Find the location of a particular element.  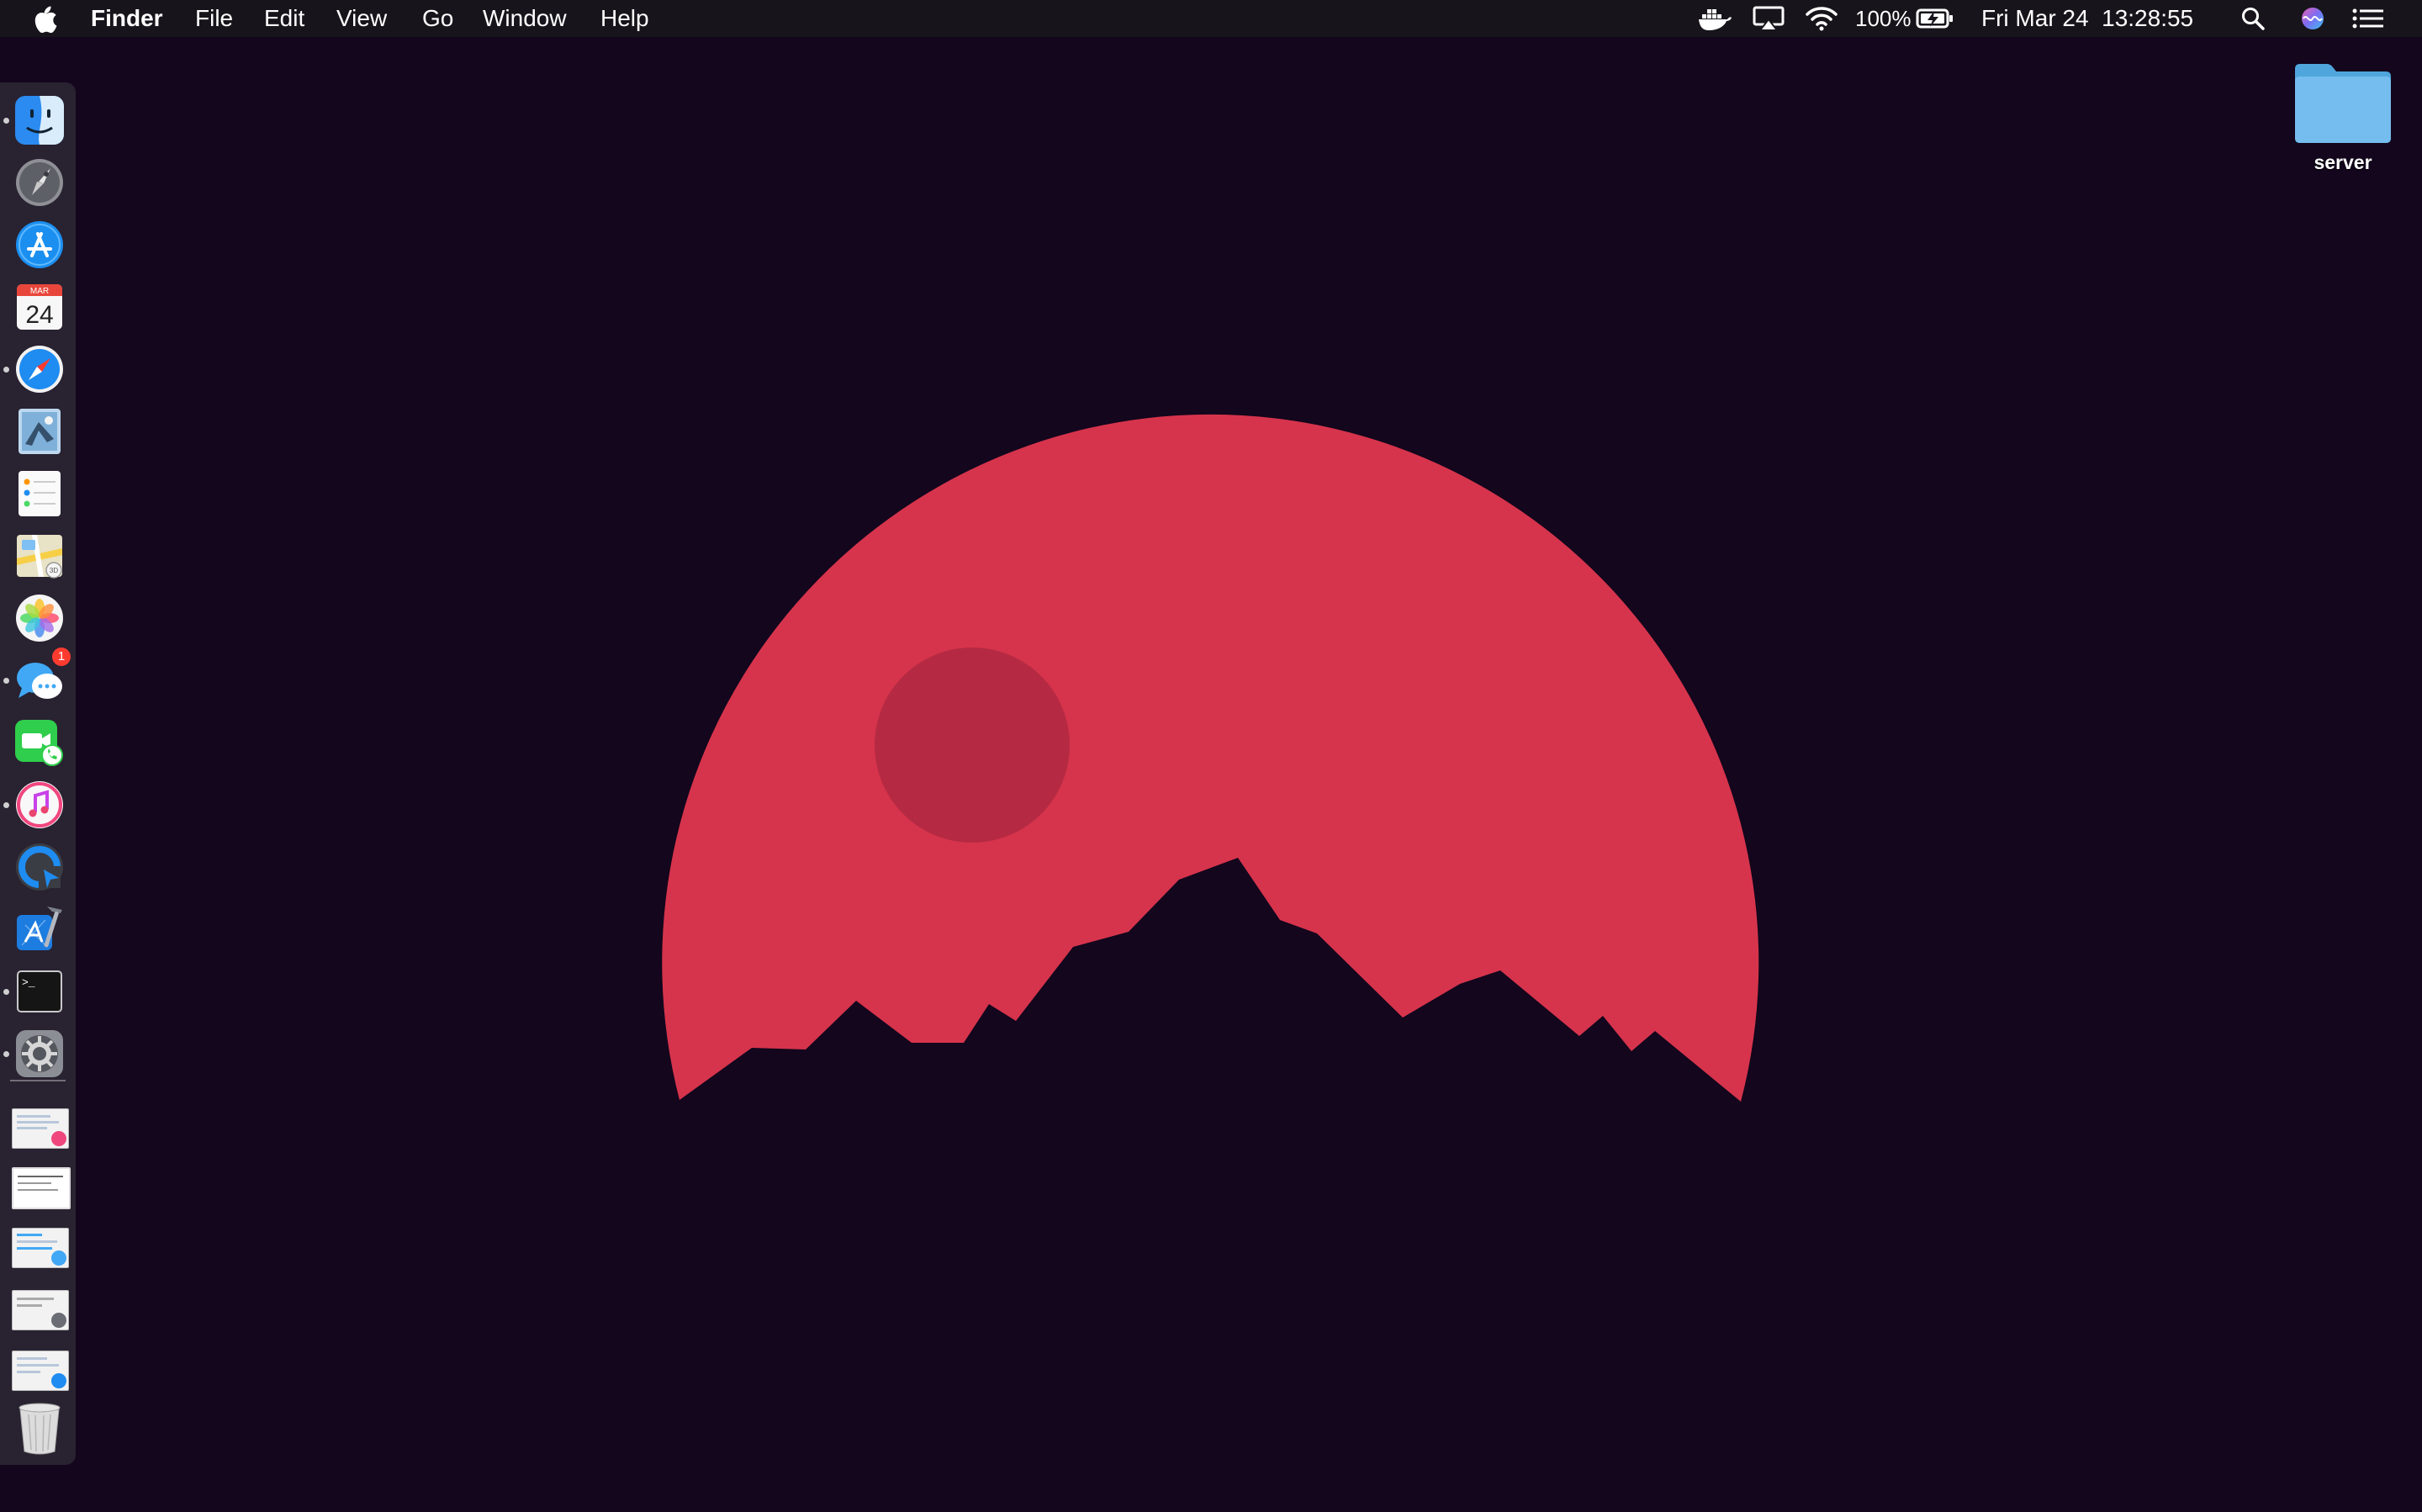

apple-menu-icon is located at coordinates (46, 18).